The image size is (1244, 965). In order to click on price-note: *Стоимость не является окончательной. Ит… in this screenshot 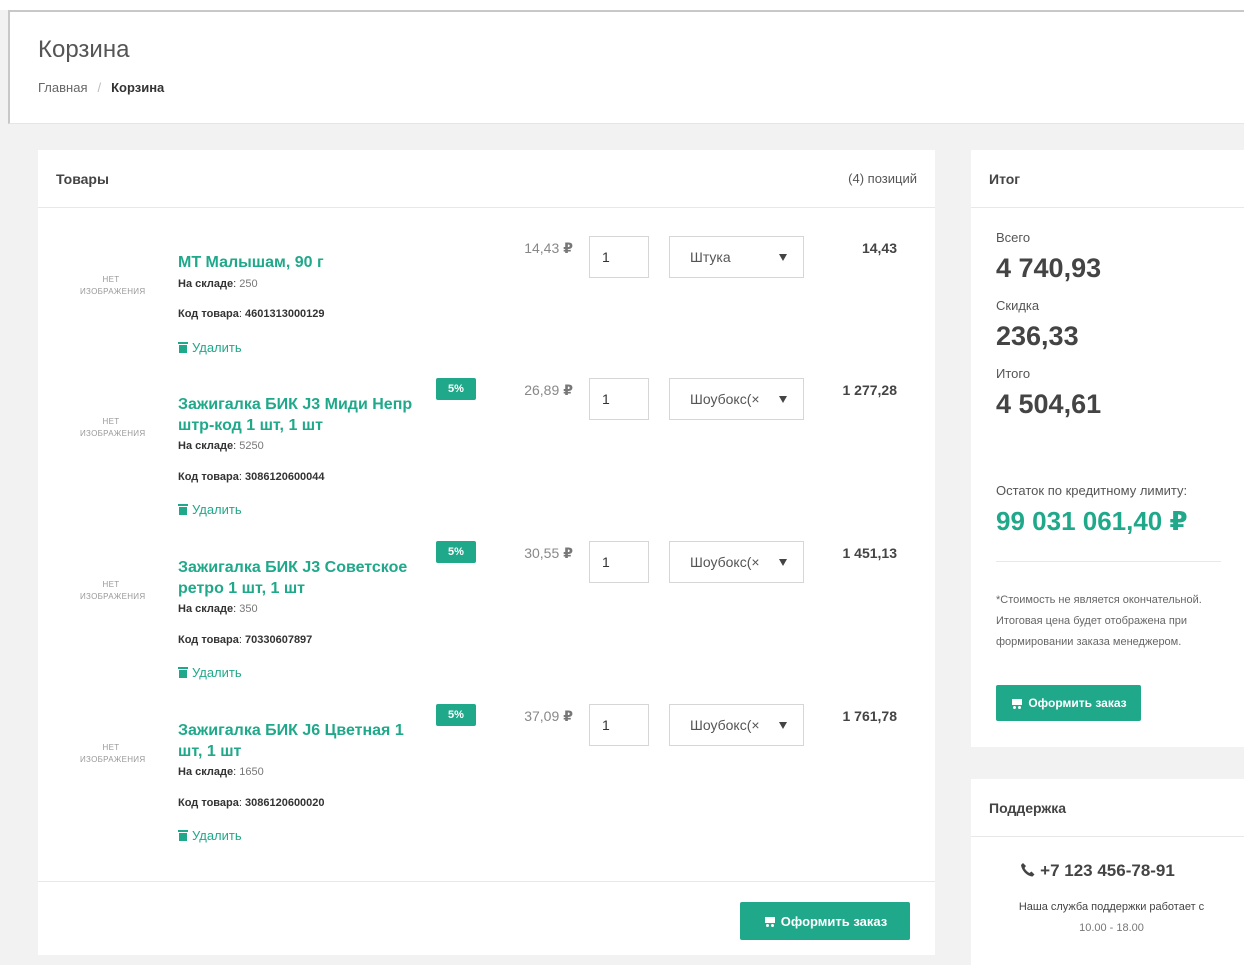, I will do `click(1099, 621)`.